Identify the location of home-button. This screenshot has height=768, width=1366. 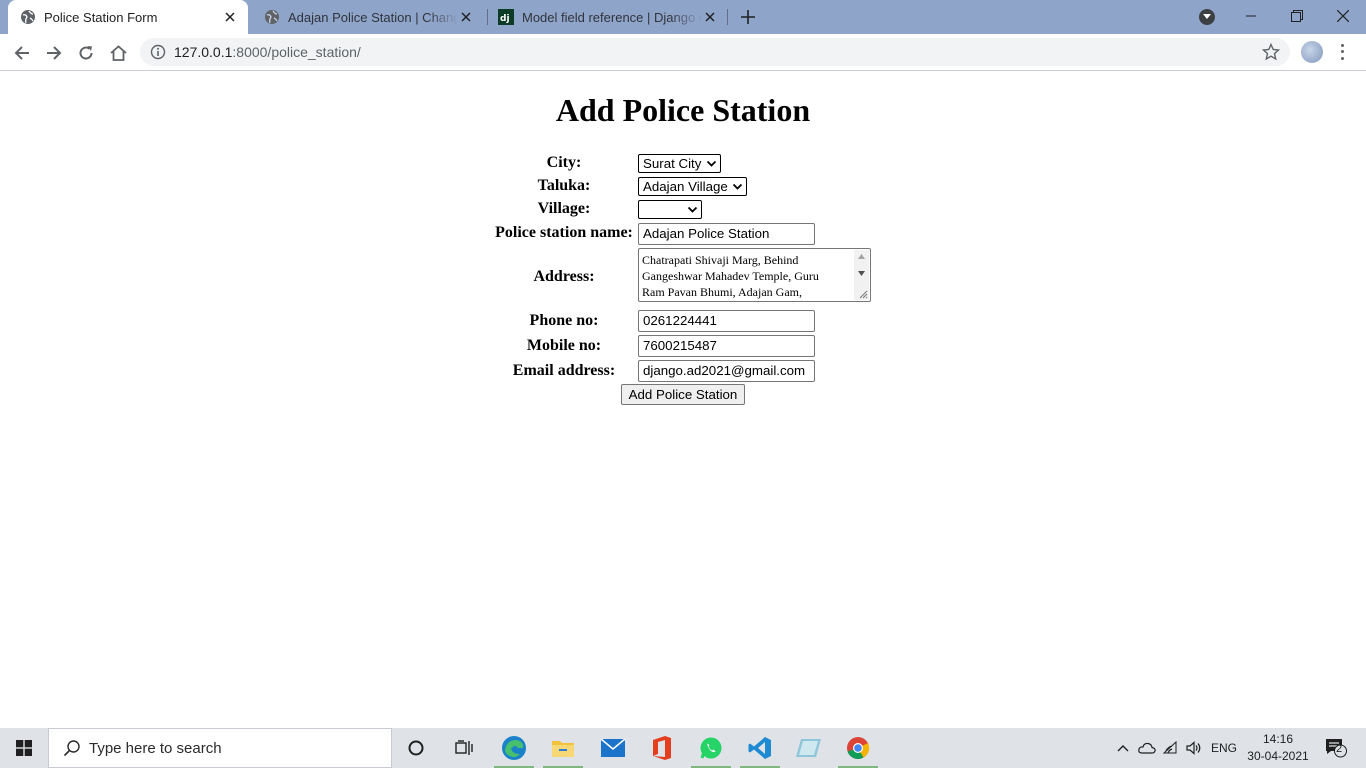
(118, 53).